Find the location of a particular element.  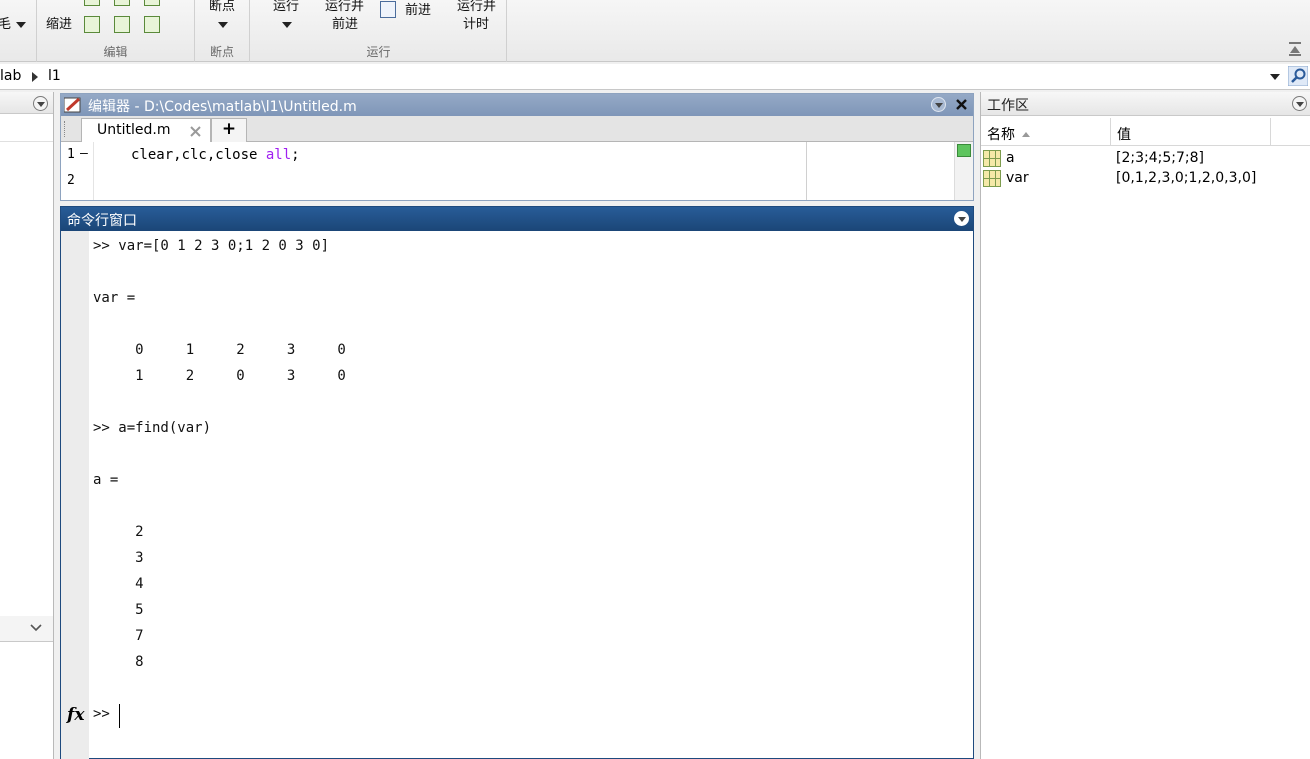

breakpoint-button: 断点 is located at coordinates (222, 7).